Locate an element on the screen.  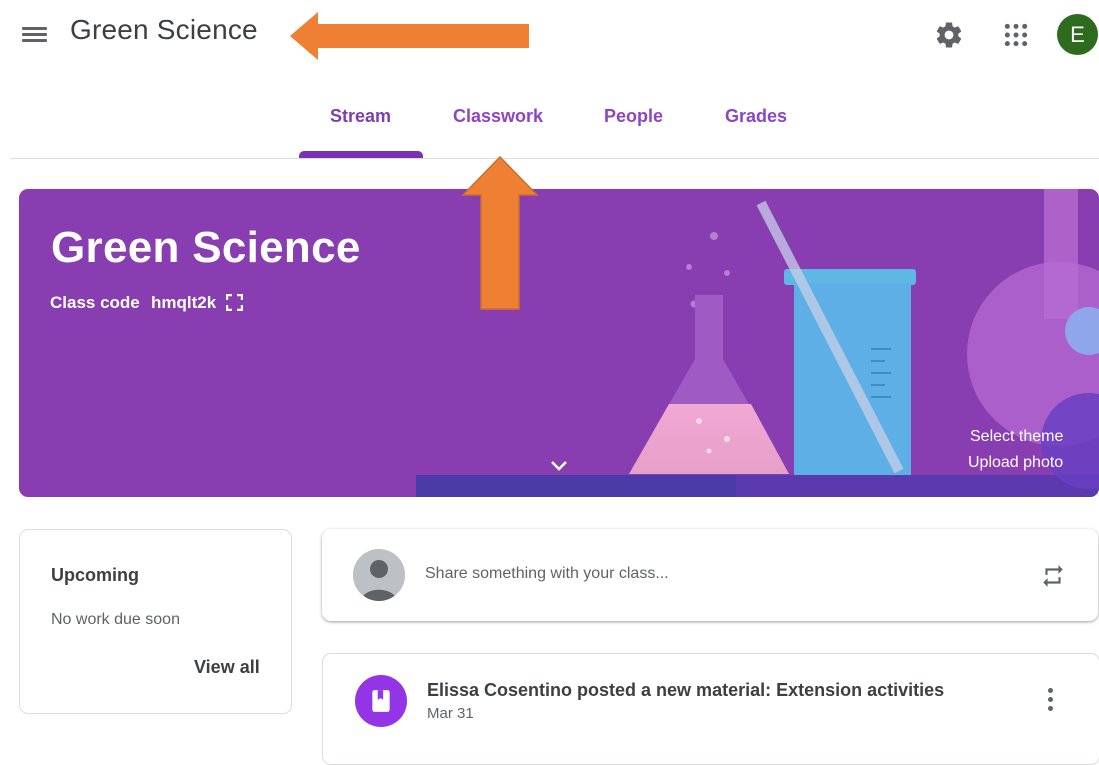
repost-icon is located at coordinates (1053, 576).